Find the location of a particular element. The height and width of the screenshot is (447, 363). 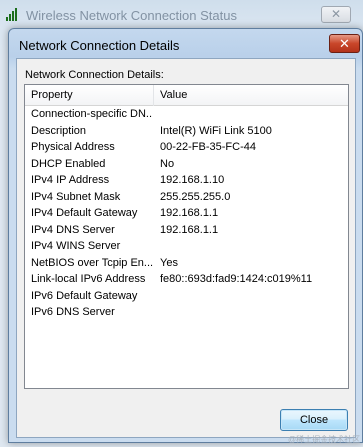

table-row: IPv6 Default Gateway is located at coordinates (186, 297).